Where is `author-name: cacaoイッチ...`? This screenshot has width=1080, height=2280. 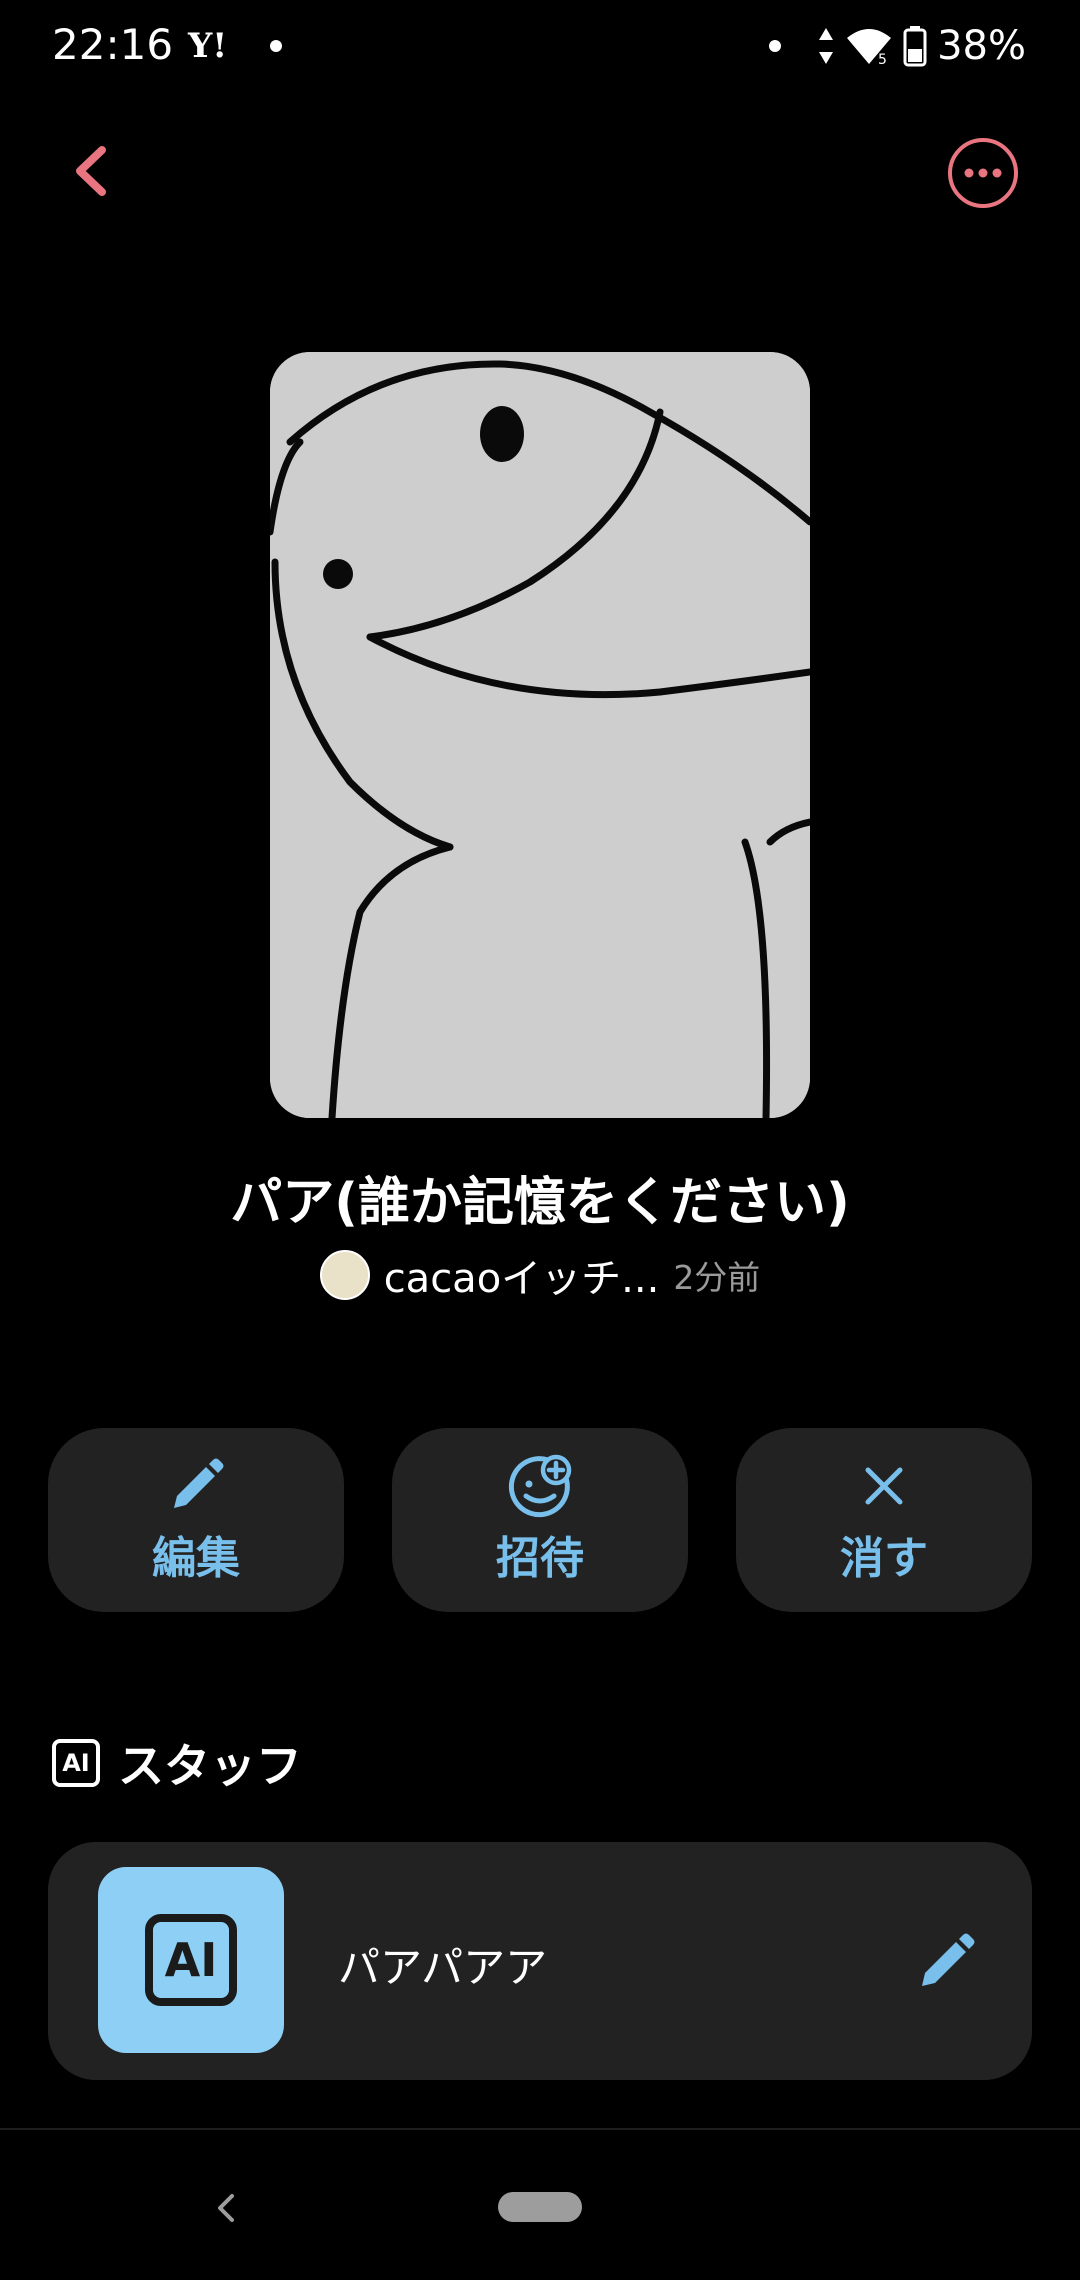
author-name: cacaoイッチ... is located at coordinates (522, 1275).